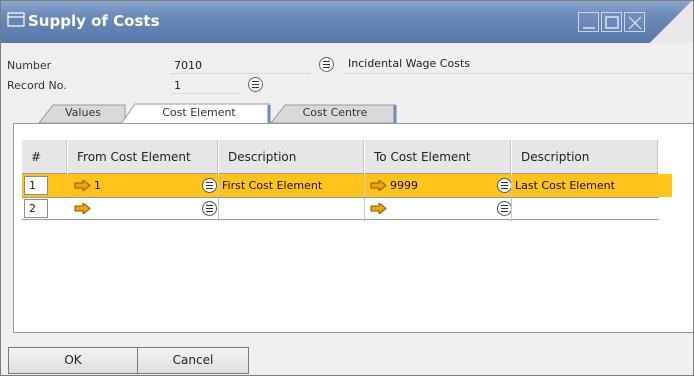 Image resolution: width=694 pixels, height=376 pixels. I want to click on row-number: 1, so click(36, 185).